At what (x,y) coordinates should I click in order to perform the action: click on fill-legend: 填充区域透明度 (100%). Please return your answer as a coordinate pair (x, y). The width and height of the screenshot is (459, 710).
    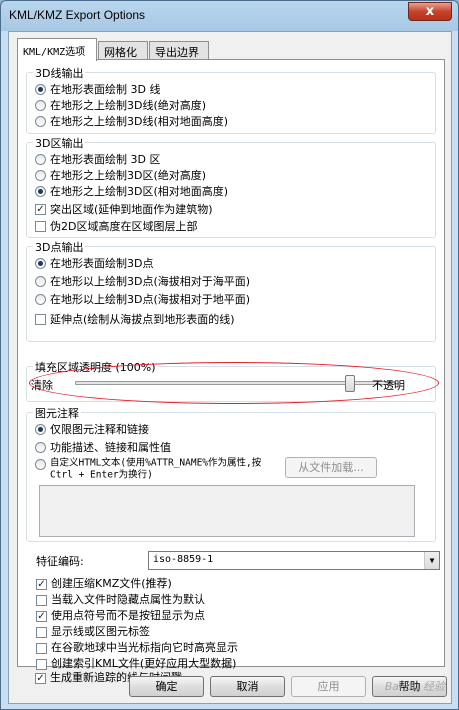
    Looking at the image, I should click on (95, 367).